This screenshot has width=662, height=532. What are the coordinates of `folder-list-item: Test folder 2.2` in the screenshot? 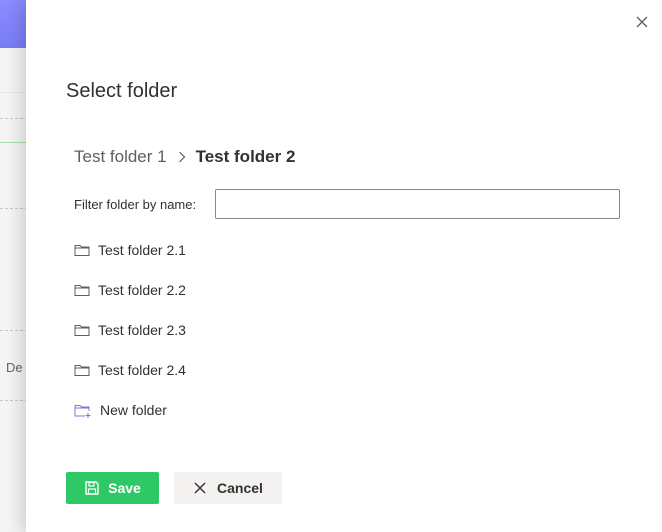 It's located at (130, 290).